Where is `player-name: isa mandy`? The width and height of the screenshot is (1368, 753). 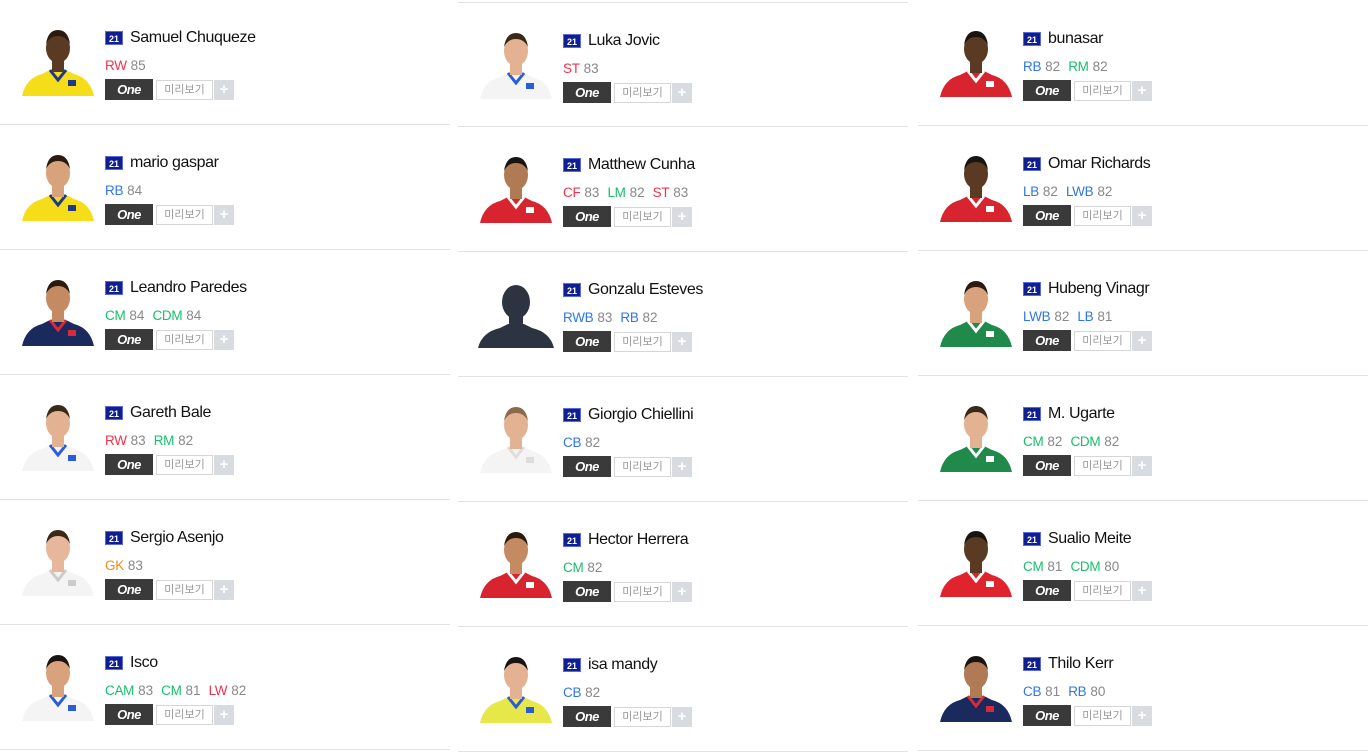
player-name: isa mandy is located at coordinates (623, 665).